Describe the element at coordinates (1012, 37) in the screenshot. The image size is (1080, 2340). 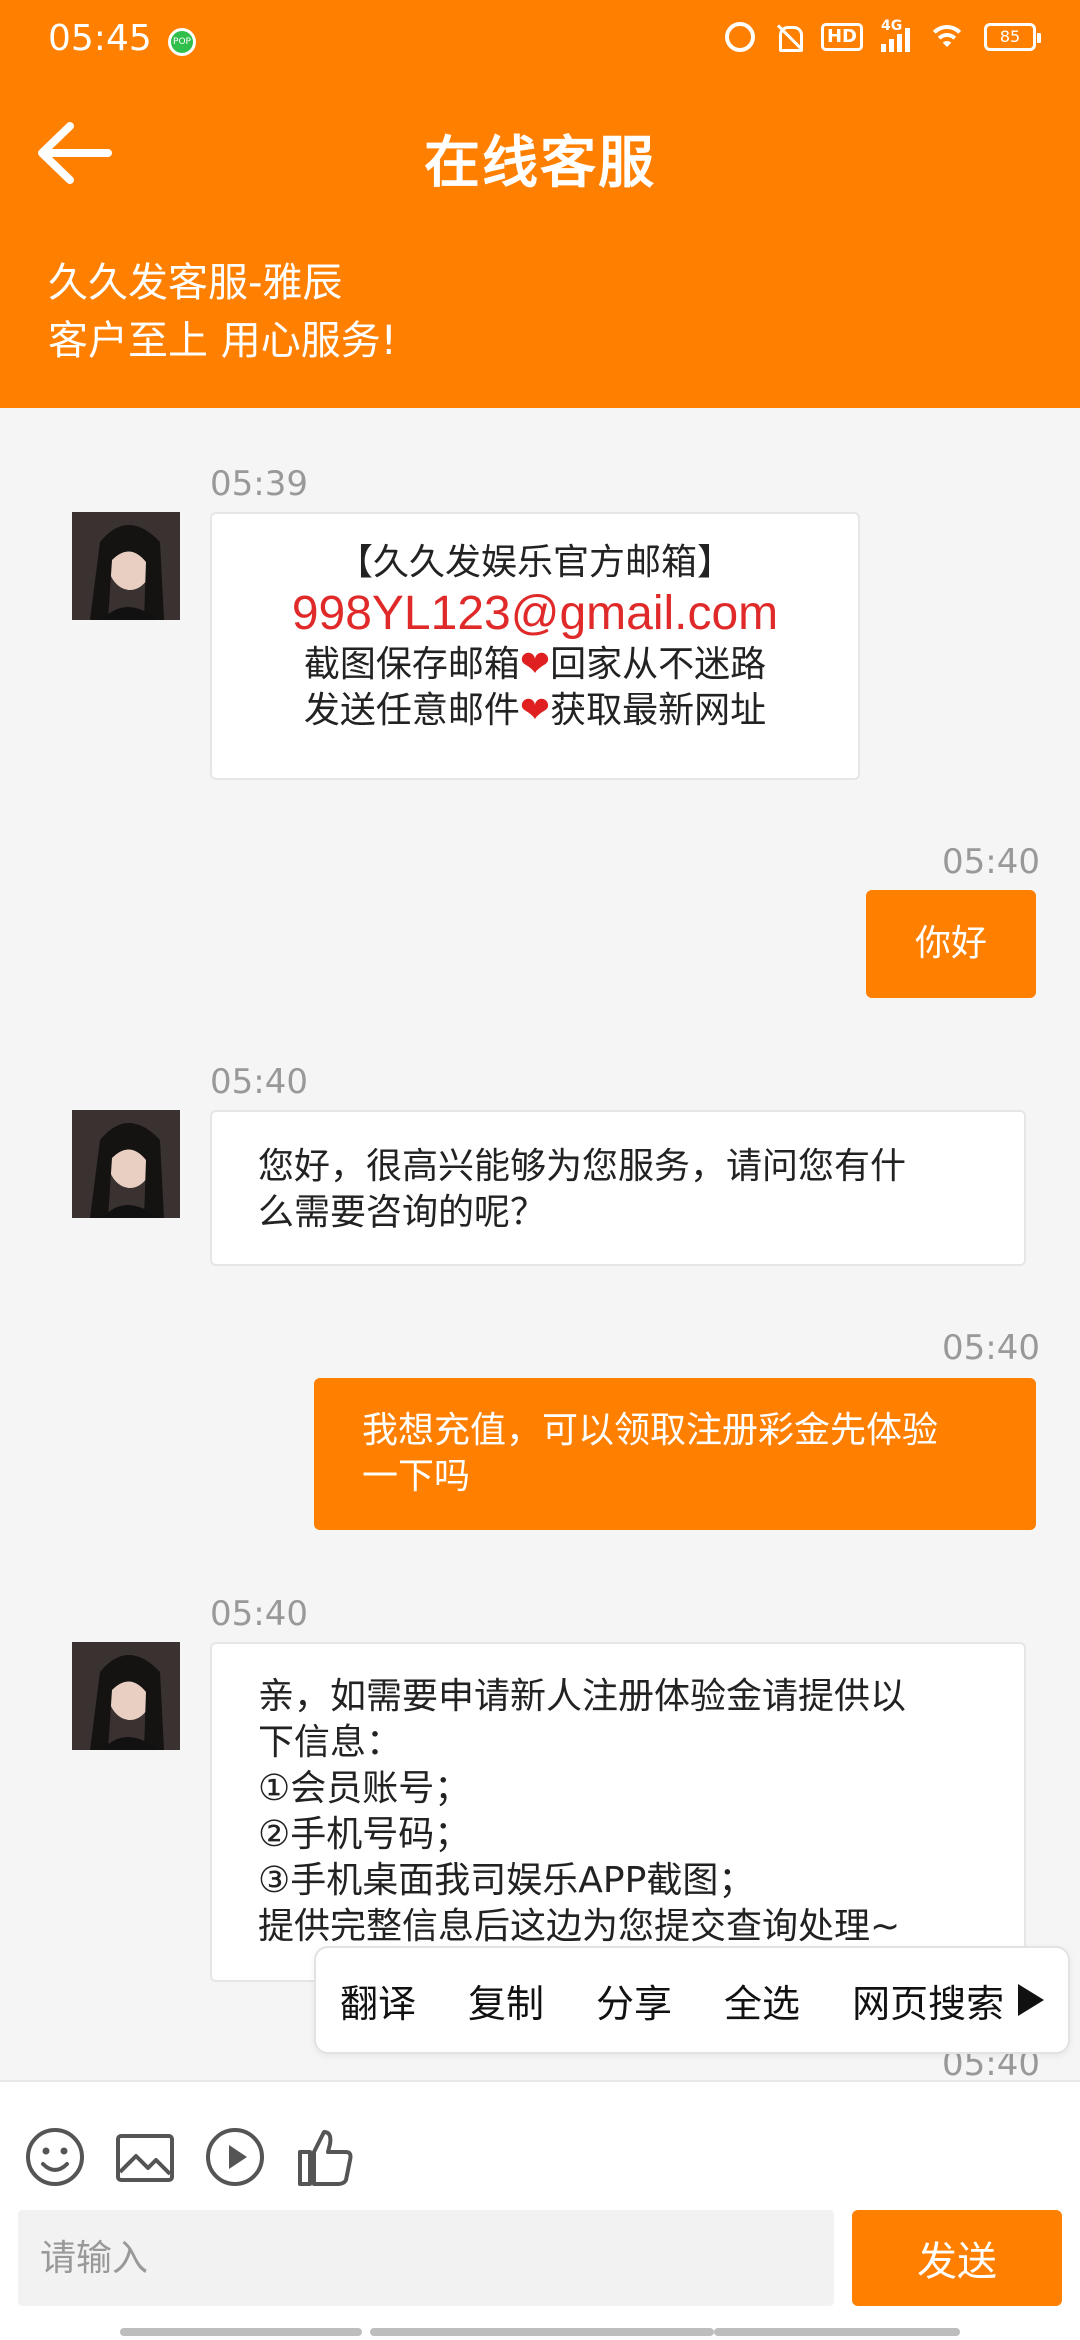
I see `battery-icon: 85` at that location.